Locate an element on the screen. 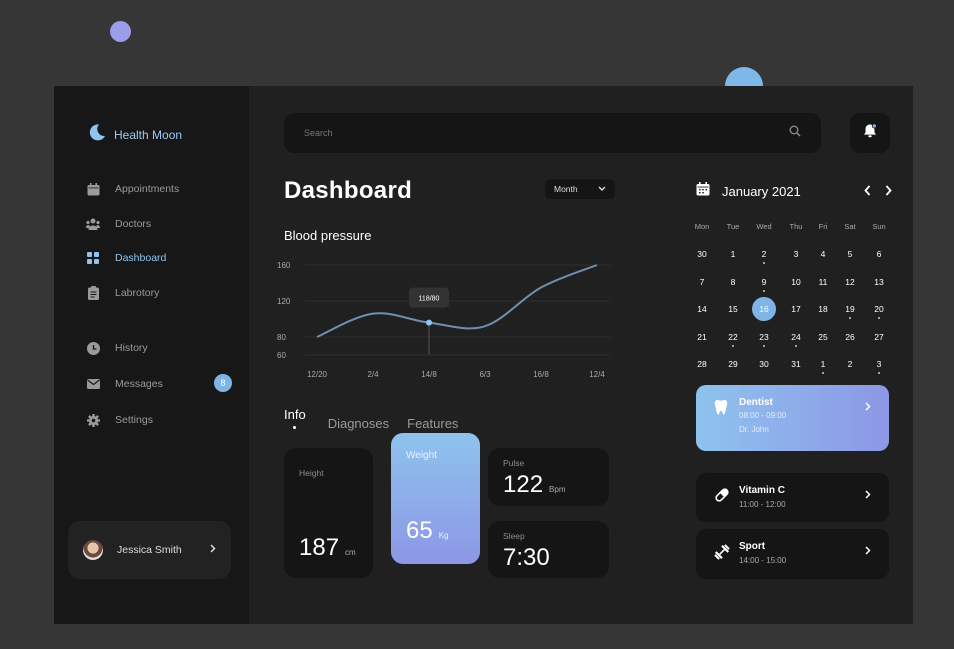  calendar-header: January 2021 is located at coordinates (794, 191).